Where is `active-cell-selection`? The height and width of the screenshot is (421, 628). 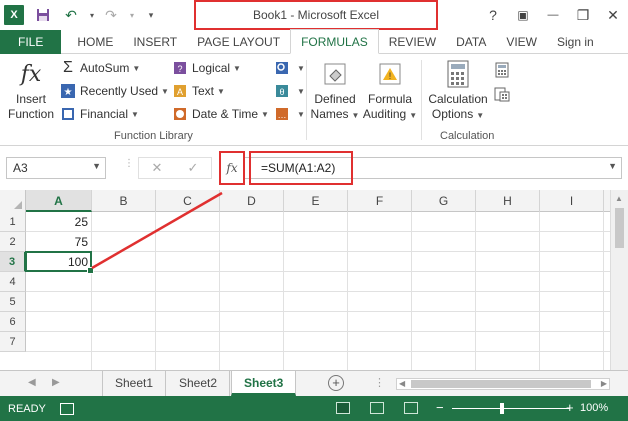 active-cell-selection is located at coordinates (59, 262).